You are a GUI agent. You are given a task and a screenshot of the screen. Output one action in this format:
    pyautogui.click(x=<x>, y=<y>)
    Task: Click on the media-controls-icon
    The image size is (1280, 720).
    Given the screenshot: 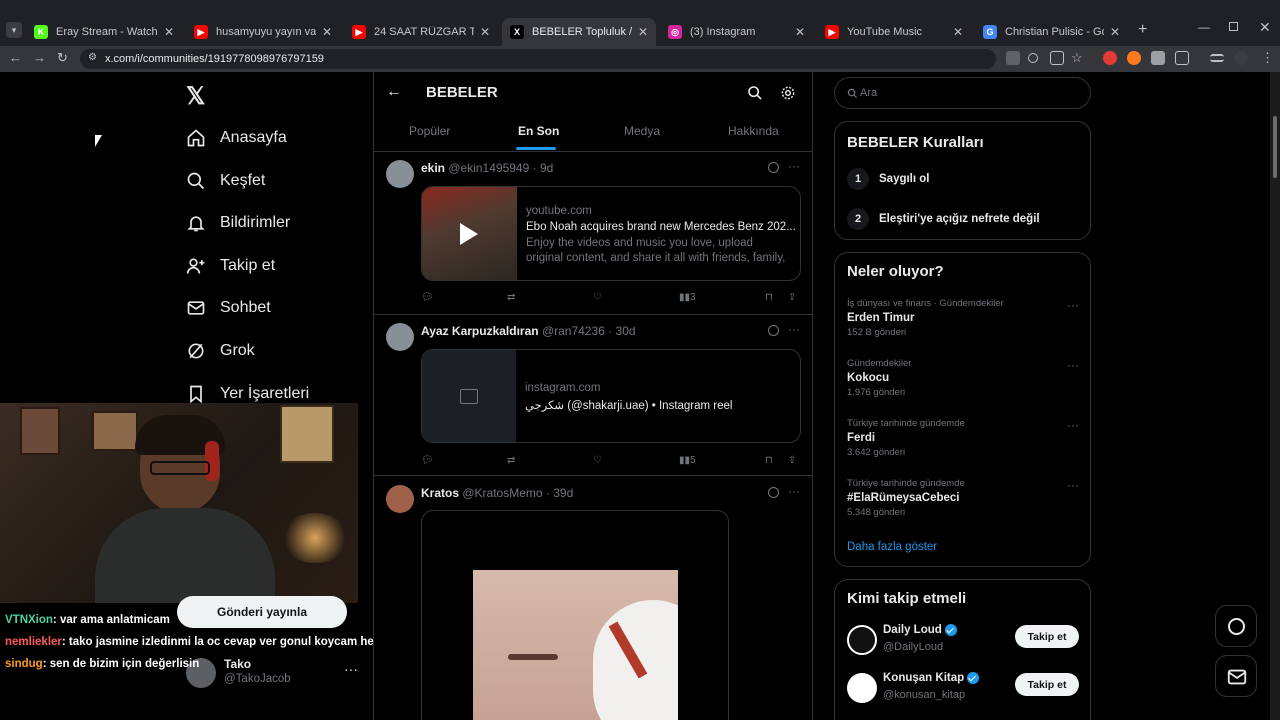 What is the action you would take?
    pyautogui.click(x=1217, y=58)
    